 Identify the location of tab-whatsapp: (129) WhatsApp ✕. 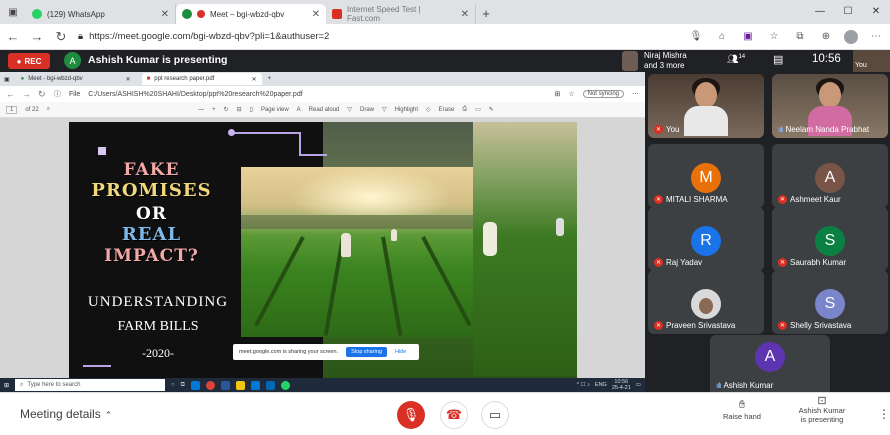
(101, 14).